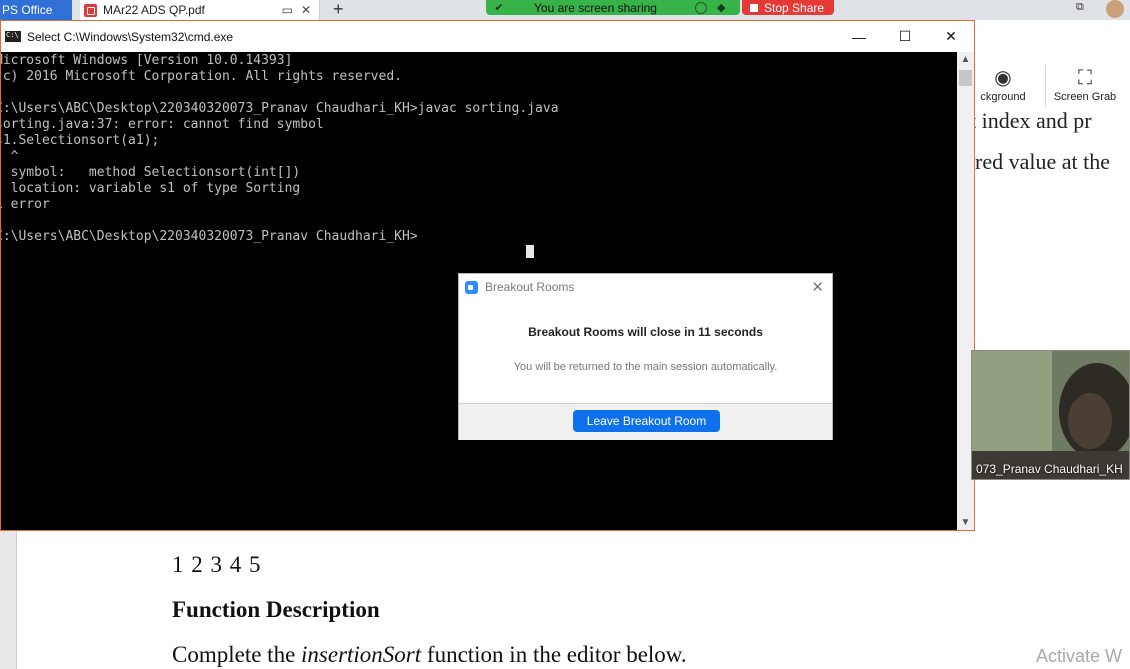 The height and width of the screenshot is (669, 1130). I want to click on doc-paragraph-start: Complete the, so click(237, 654).